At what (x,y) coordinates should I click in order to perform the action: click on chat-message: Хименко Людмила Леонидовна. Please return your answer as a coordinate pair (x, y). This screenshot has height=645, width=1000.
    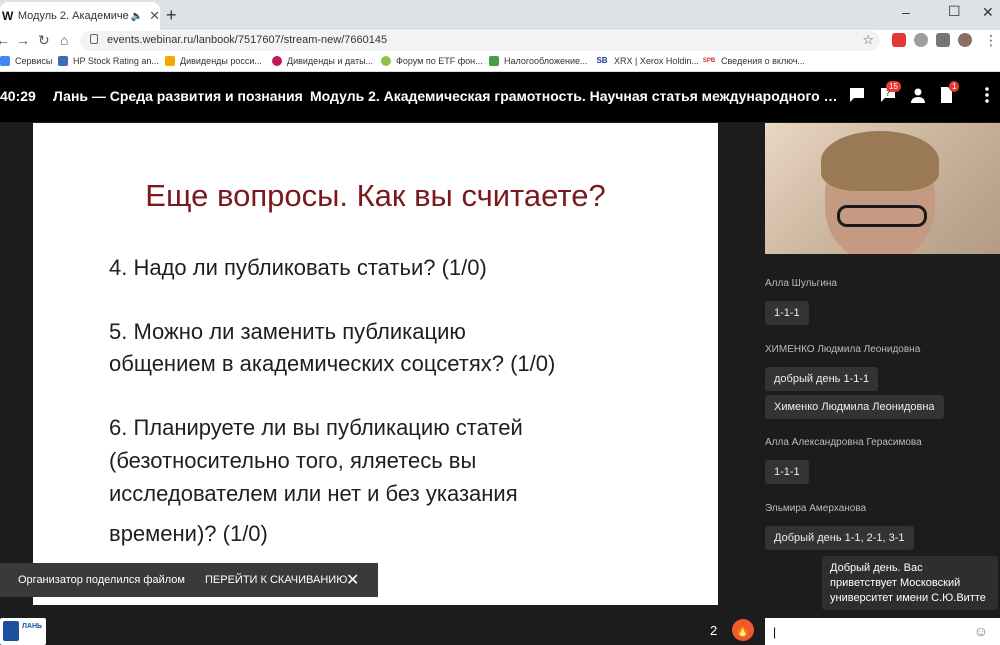
    Looking at the image, I should click on (854, 407).